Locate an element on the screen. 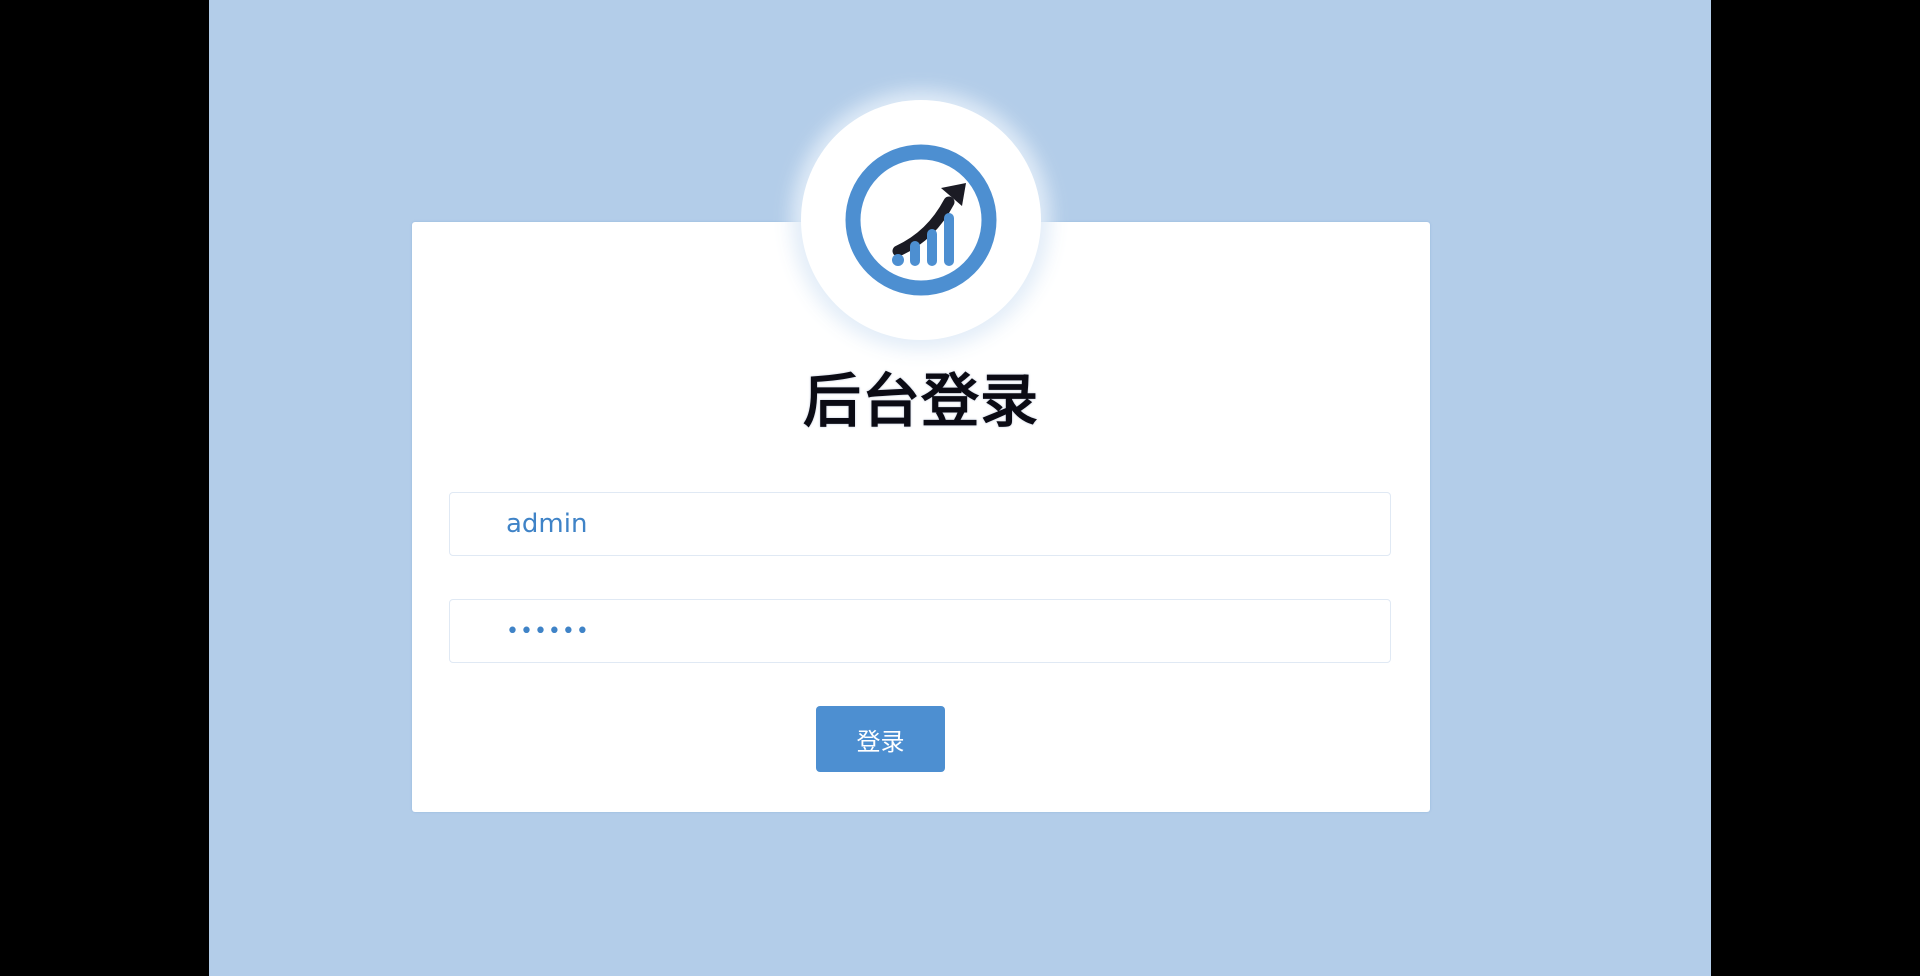  password-input is located at coordinates (936, 631).